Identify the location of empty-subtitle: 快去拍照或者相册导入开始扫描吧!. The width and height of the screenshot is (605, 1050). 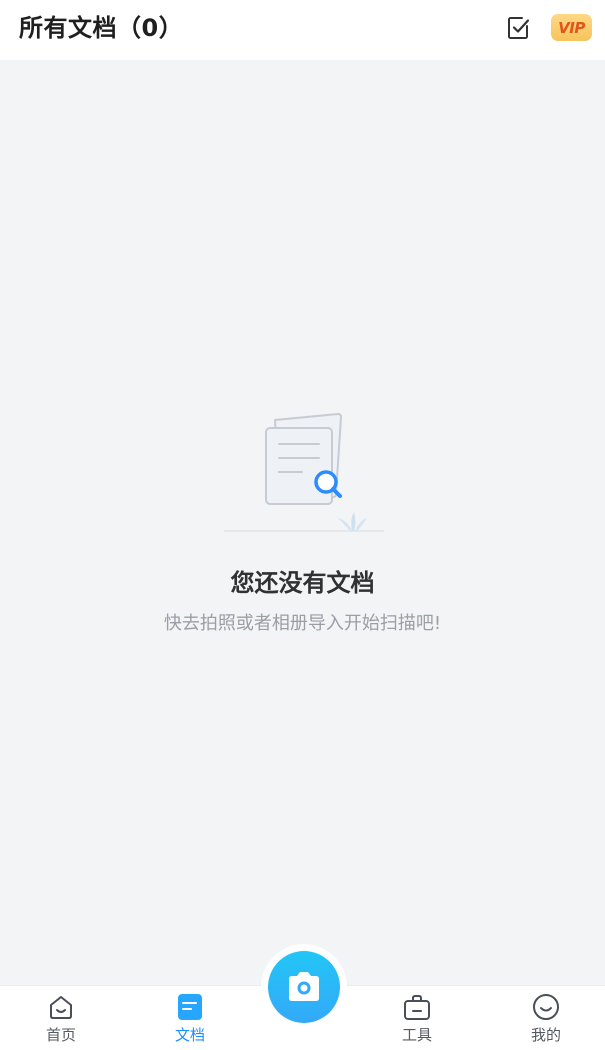
(302, 623).